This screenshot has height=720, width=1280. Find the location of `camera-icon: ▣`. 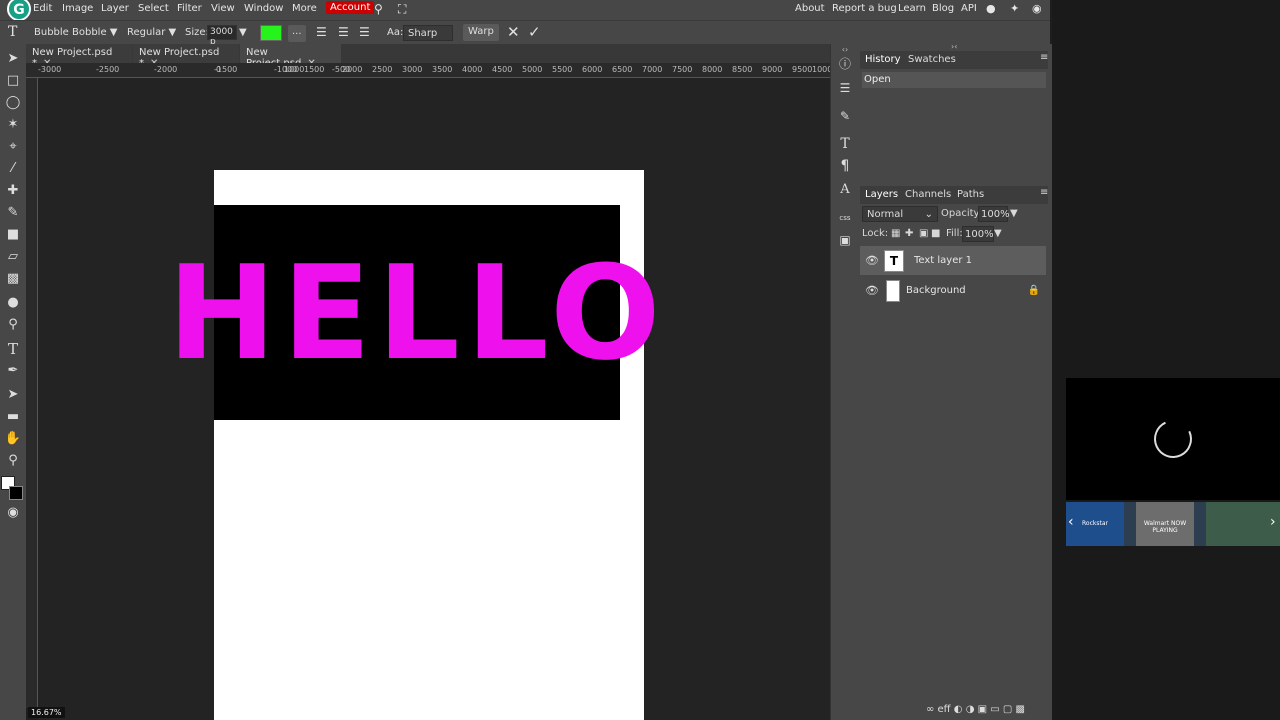

camera-icon: ▣ is located at coordinates (982, 709).